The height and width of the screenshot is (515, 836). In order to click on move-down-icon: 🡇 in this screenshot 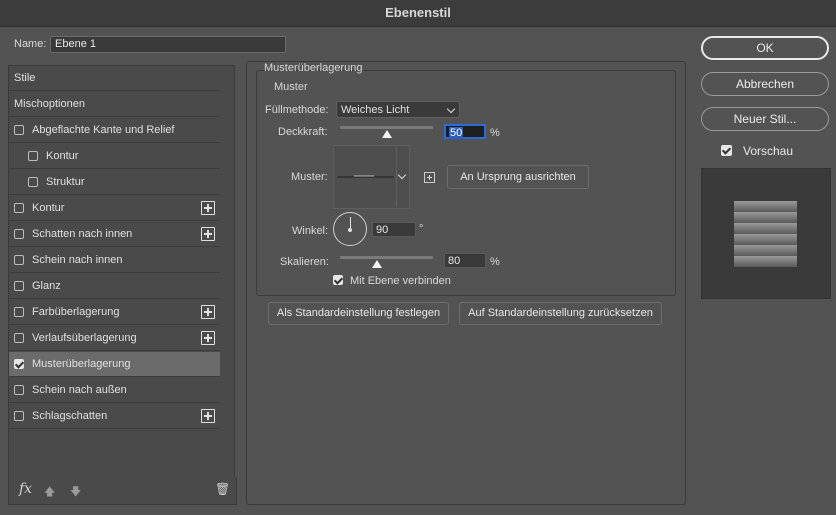, I will do `click(75, 492)`.